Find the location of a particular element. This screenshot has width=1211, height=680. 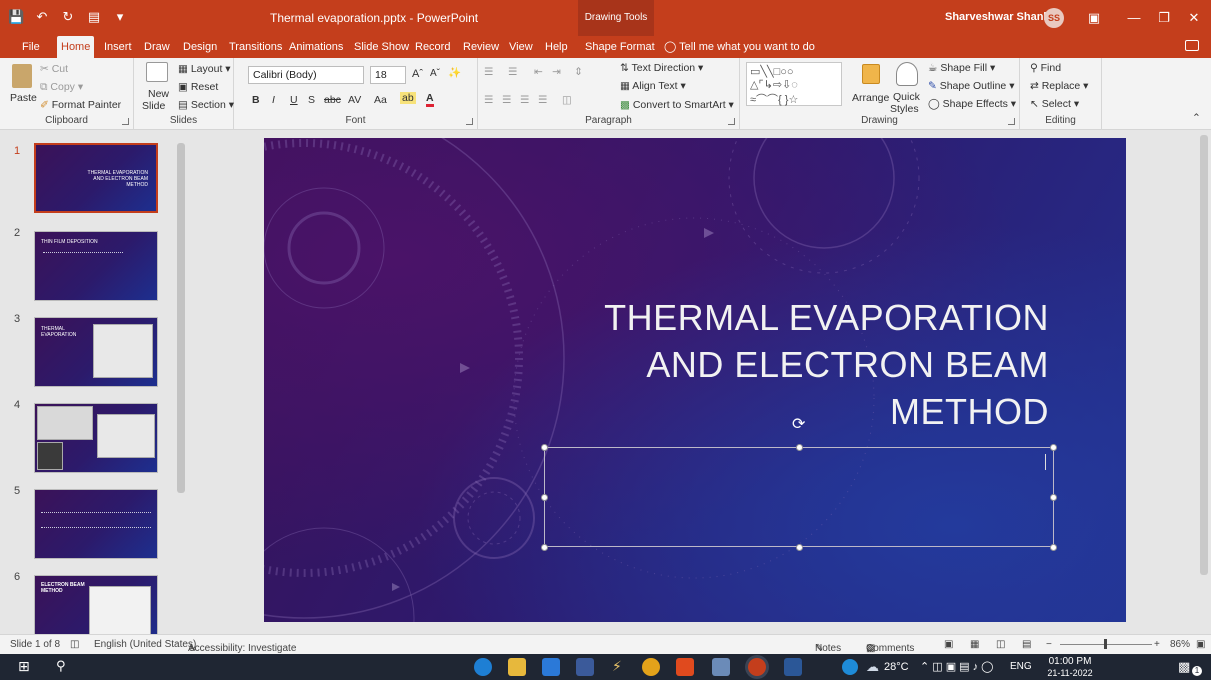

notification-icon: ▩ is located at coordinates (1184, 667).